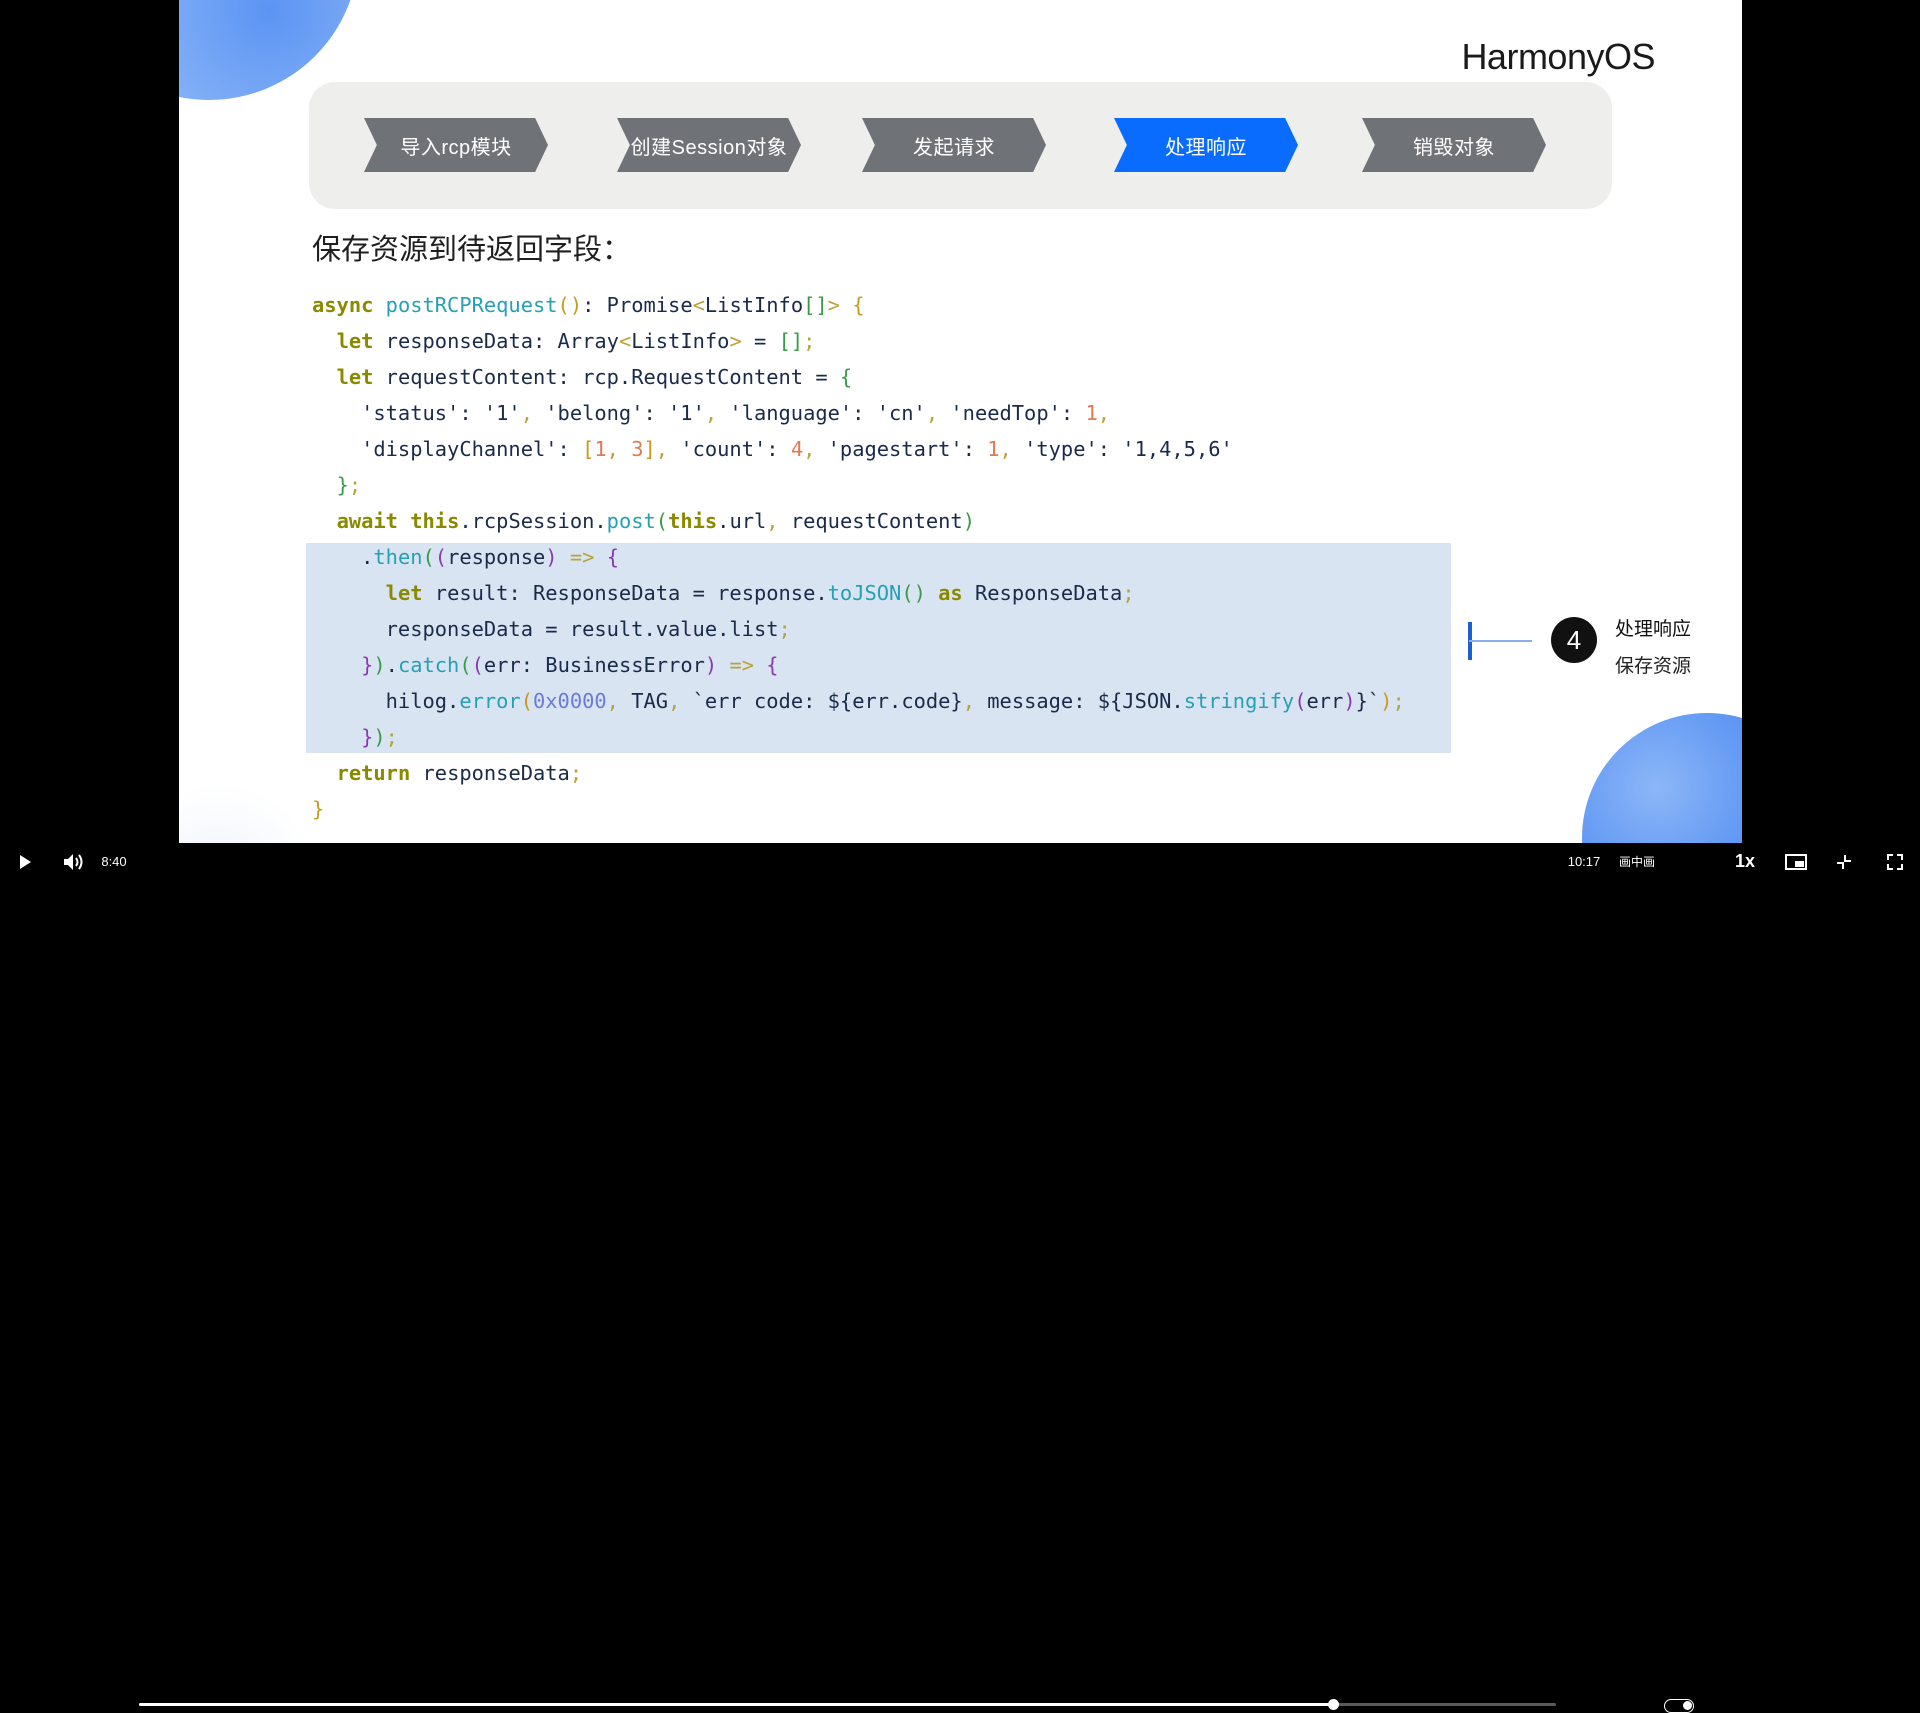 The image size is (1920, 1713). What do you see at coordinates (736, 1704) in the screenshot?
I see `progress-fill` at bounding box center [736, 1704].